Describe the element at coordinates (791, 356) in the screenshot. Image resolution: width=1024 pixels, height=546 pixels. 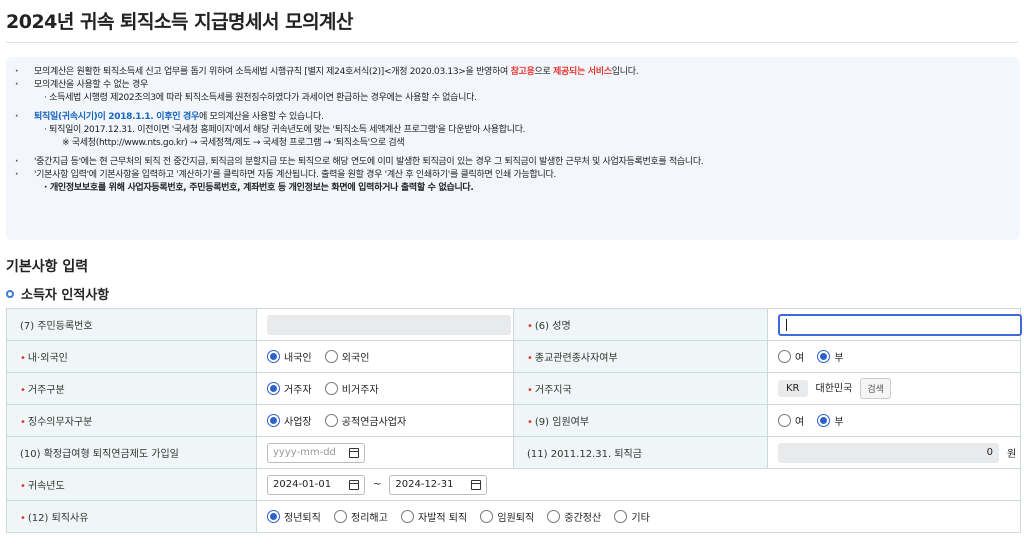
I see `radio-religion-yes: 여` at that location.